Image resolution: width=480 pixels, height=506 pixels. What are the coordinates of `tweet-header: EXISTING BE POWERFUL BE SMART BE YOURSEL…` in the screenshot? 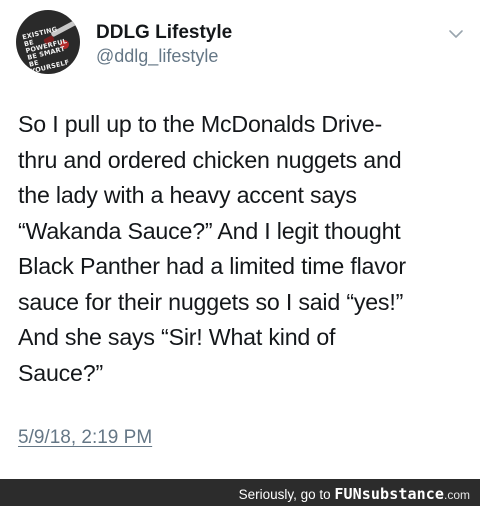 It's located at (240, 43).